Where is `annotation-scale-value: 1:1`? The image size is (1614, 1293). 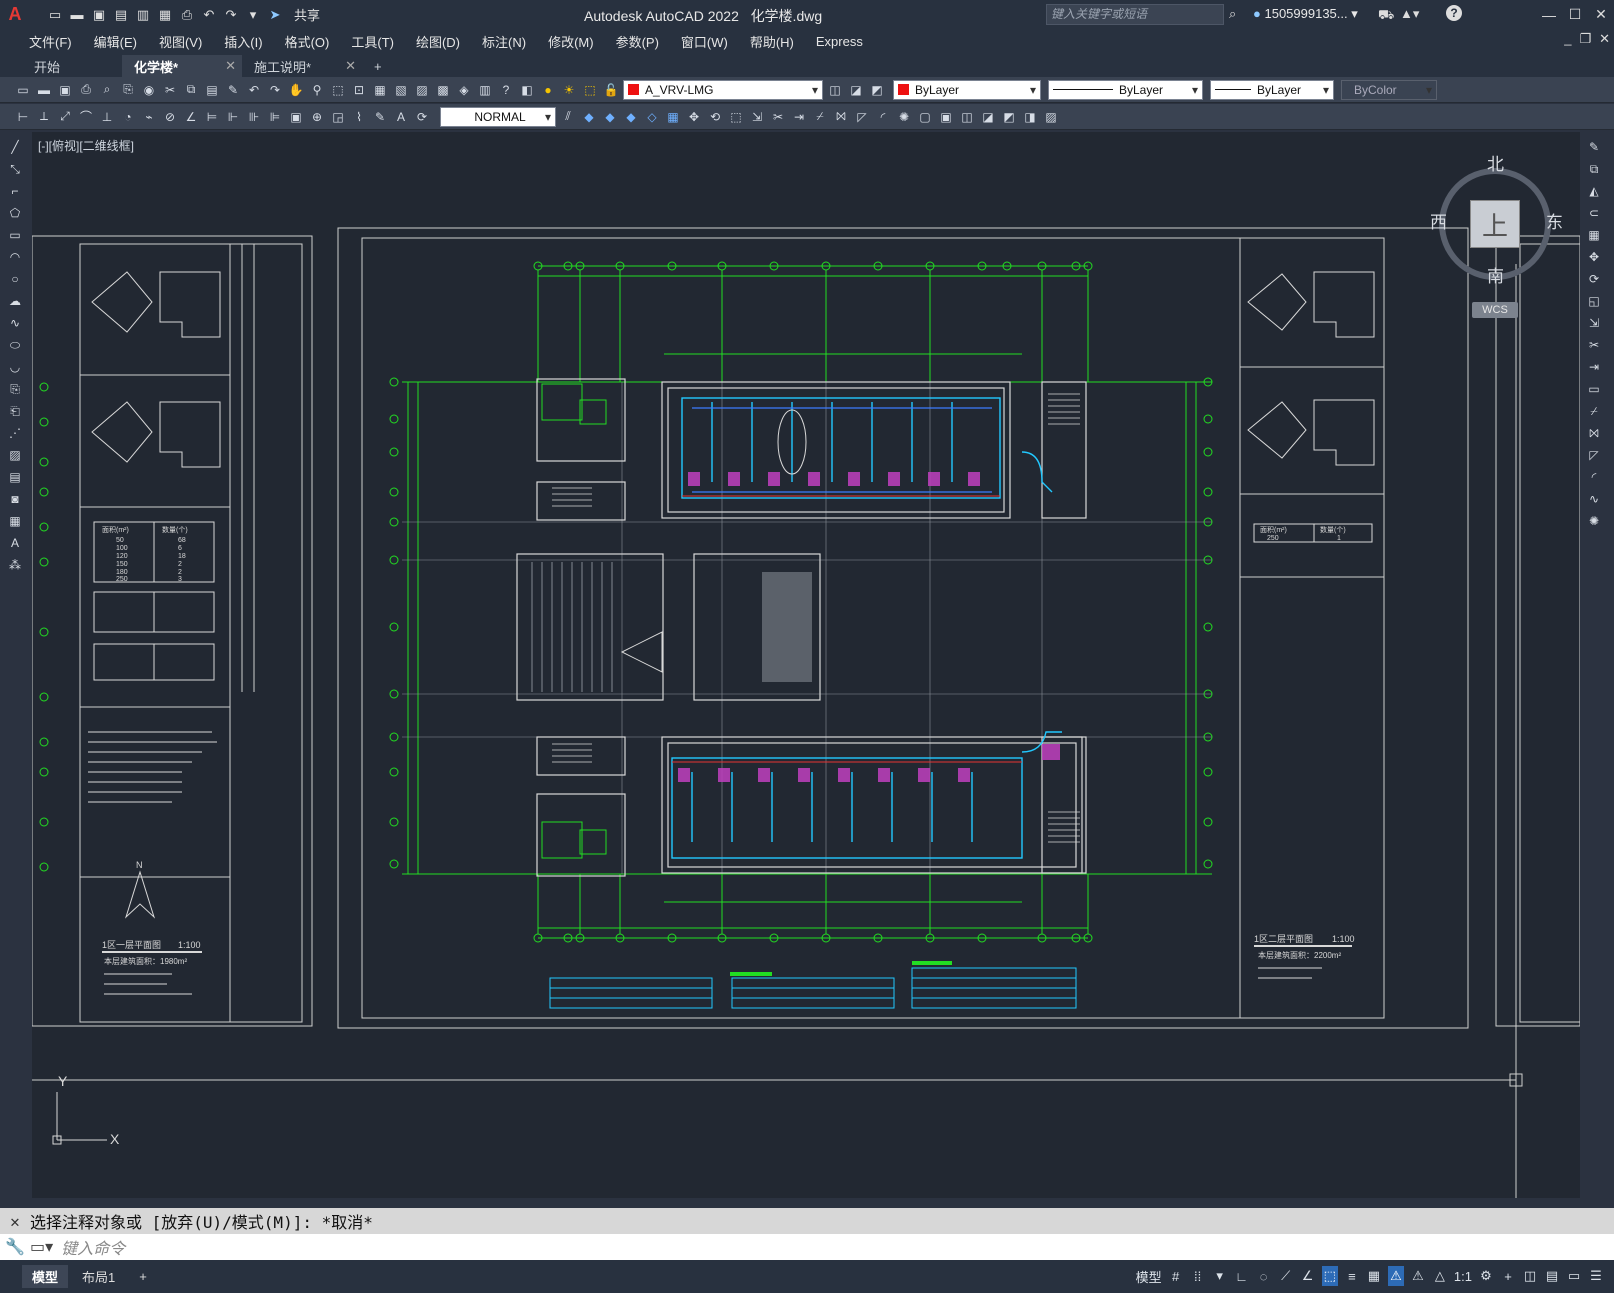
annotation-scale-value: 1:1 is located at coordinates (1463, 1276).